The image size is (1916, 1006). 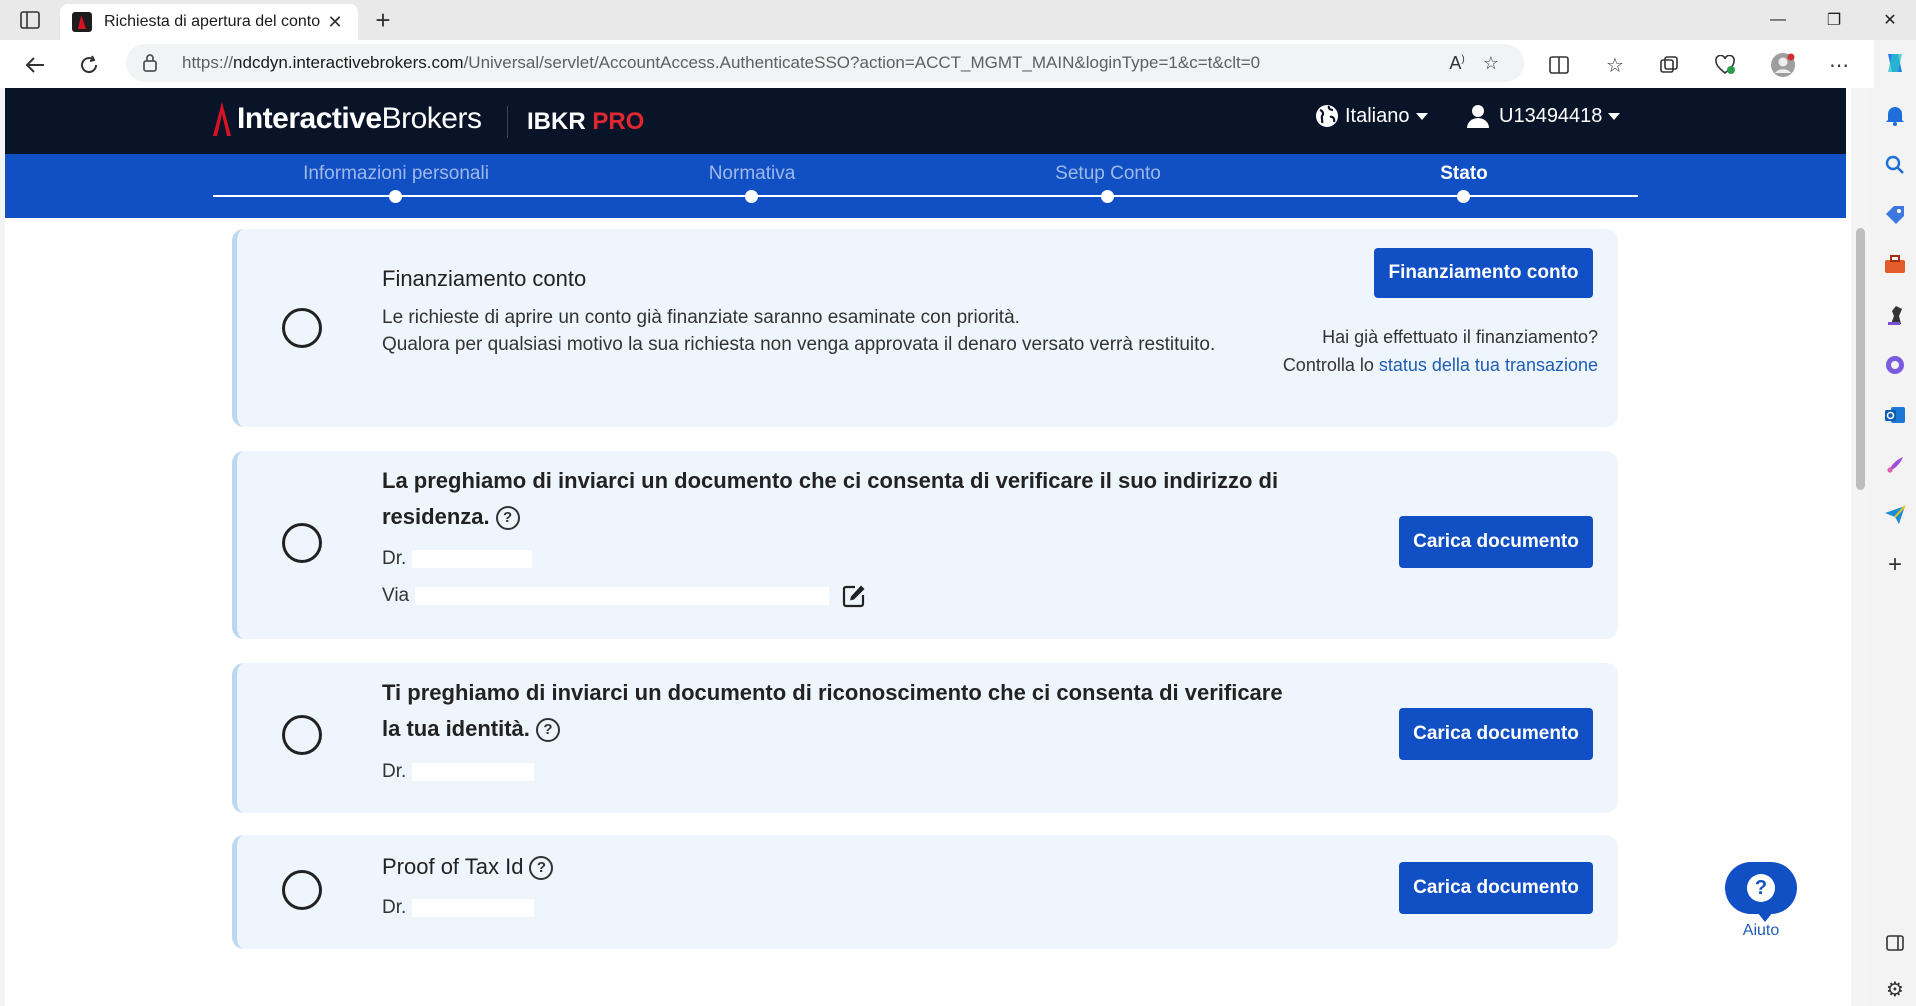 I want to click on browser-essentials-icon, so click(x=1725, y=65).